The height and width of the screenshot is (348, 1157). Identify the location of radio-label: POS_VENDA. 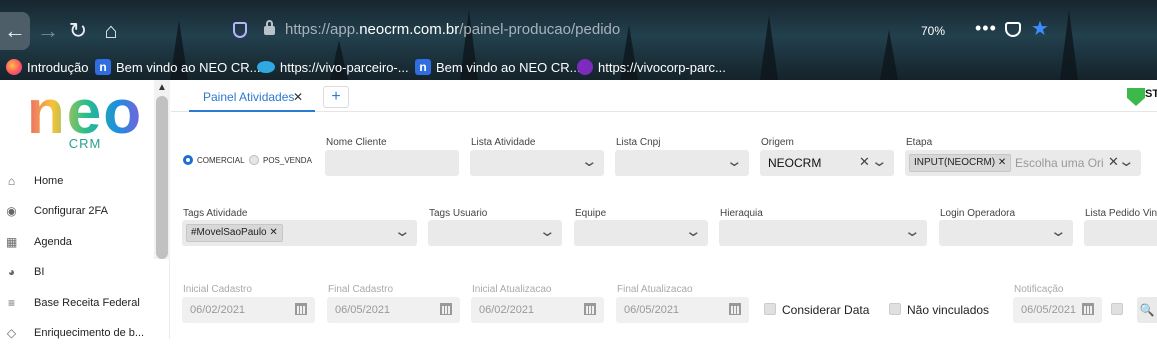
(287, 160).